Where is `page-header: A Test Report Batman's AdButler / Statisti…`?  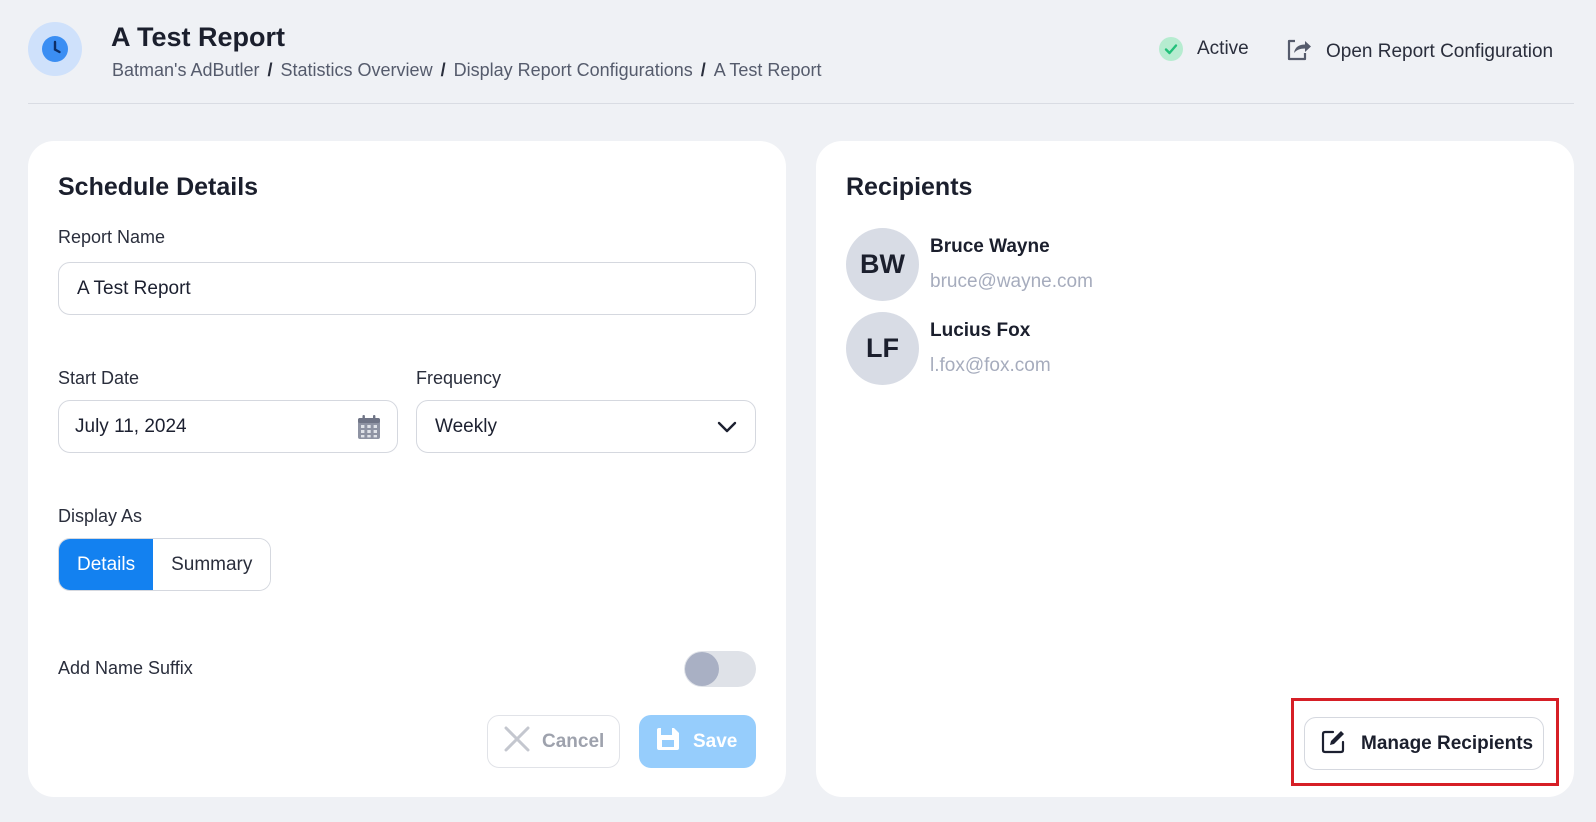
page-header: A Test Report Batman's AdButler / Statisti… is located at coordinates (801, 52).